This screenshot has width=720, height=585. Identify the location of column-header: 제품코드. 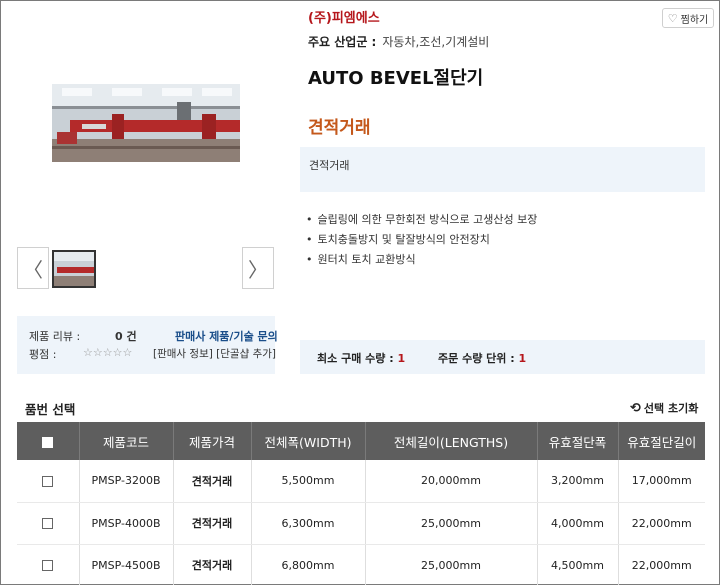
(126, 441).